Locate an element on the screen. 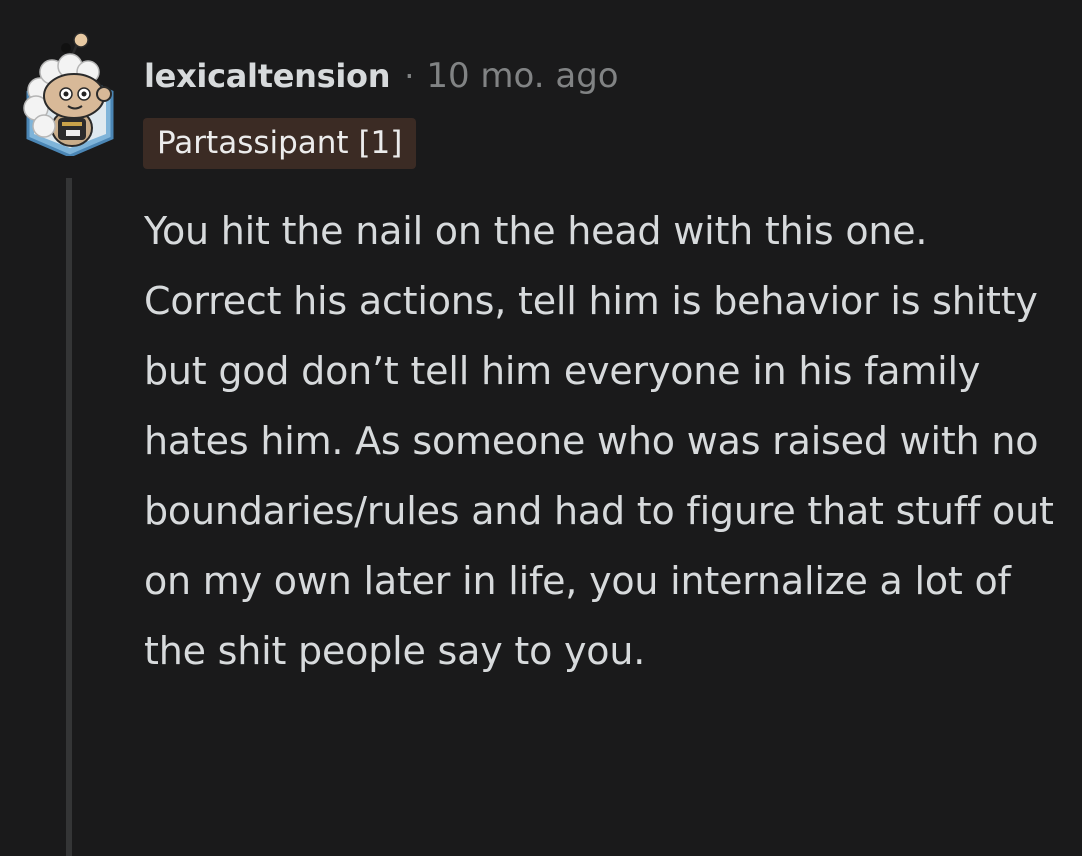 The width and height of the screenshot is (1082, 856). comment-header: lexicaltension · 10 mo. ago is located at coordinates (381, 76).